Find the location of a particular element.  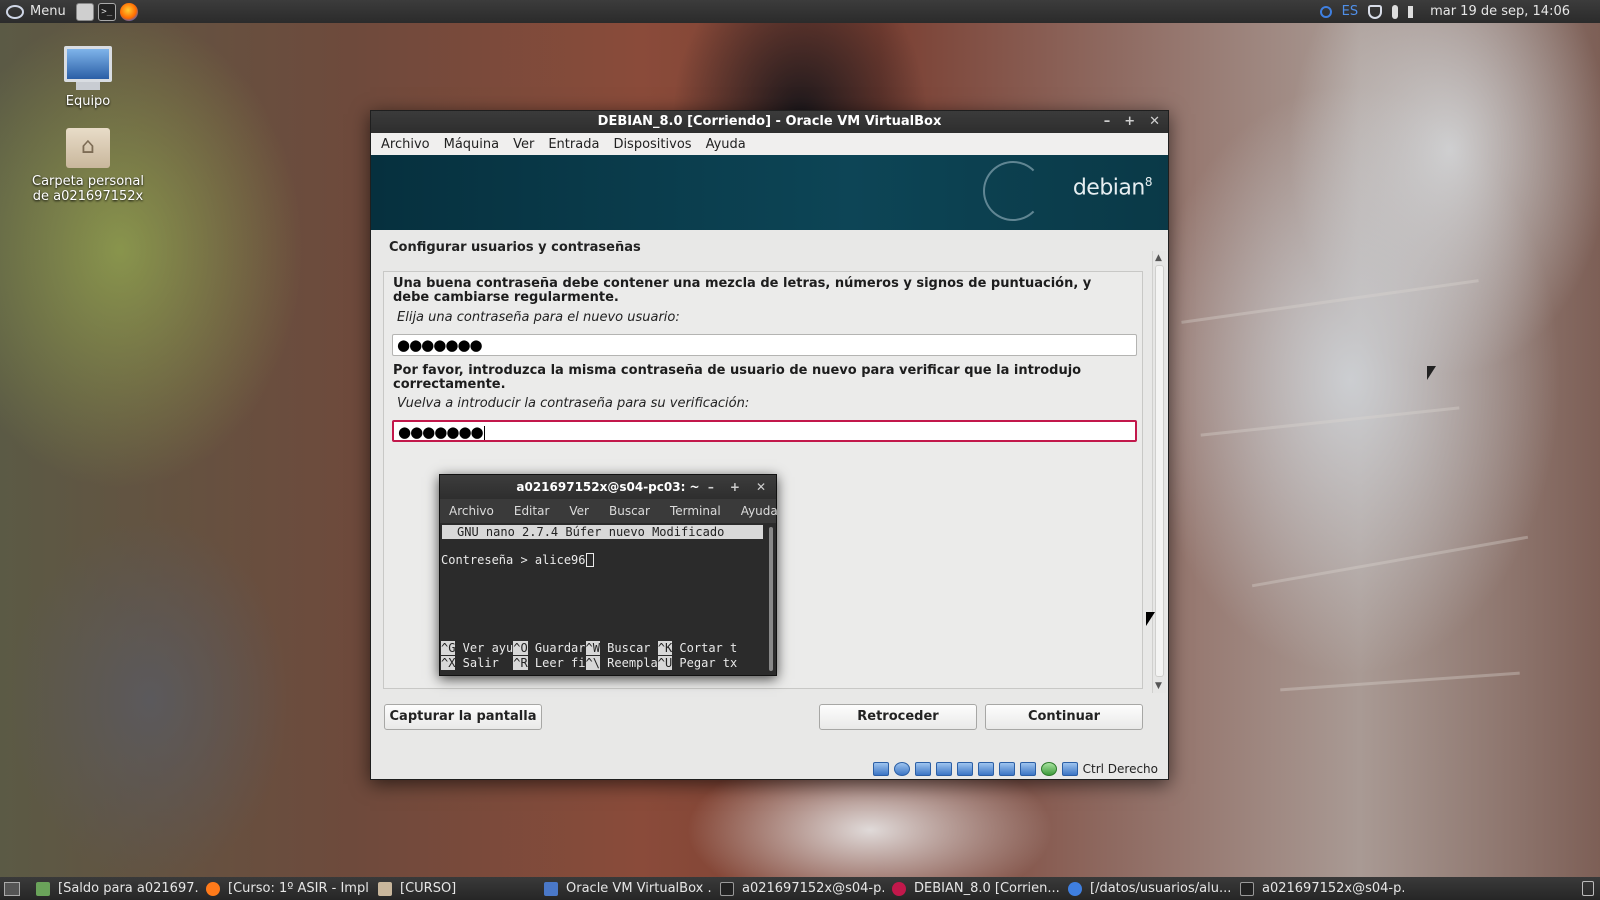

shortcut-label: Salir is located at coordinates (484, 663).